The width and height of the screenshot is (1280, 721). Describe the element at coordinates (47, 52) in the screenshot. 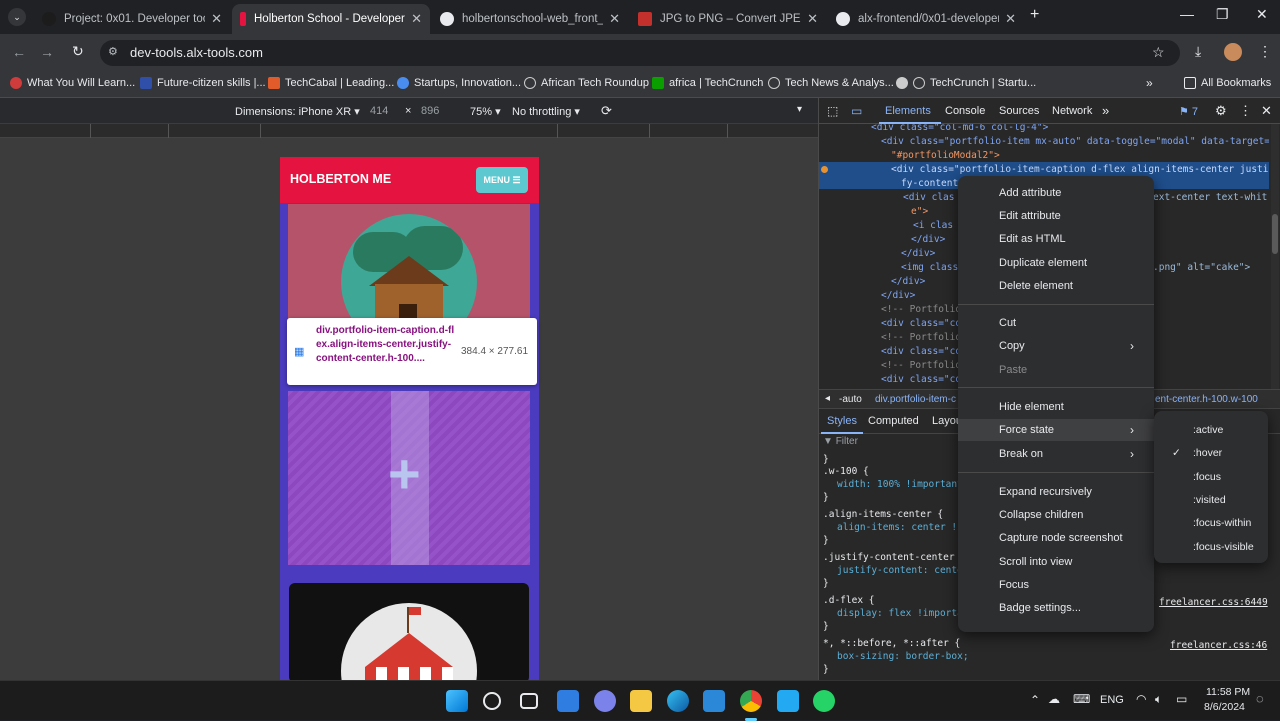

I see `forward-icon: →` at that location.